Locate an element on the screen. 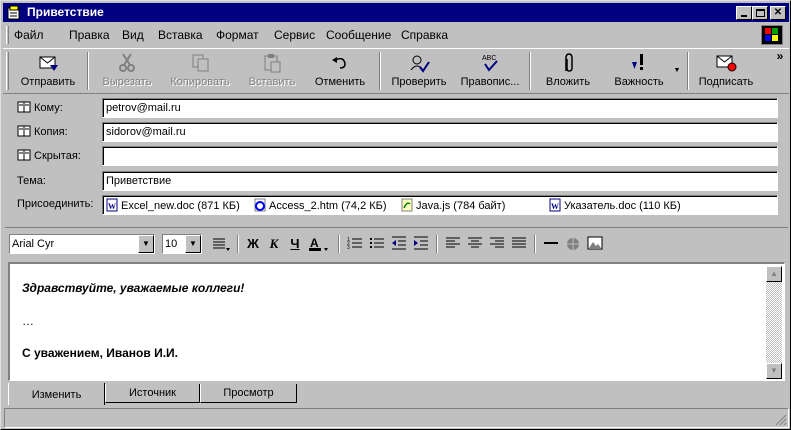 Image resolution: width=791 pixels, height=430 pixels. bcc-field is located at coordinates (440, 156).